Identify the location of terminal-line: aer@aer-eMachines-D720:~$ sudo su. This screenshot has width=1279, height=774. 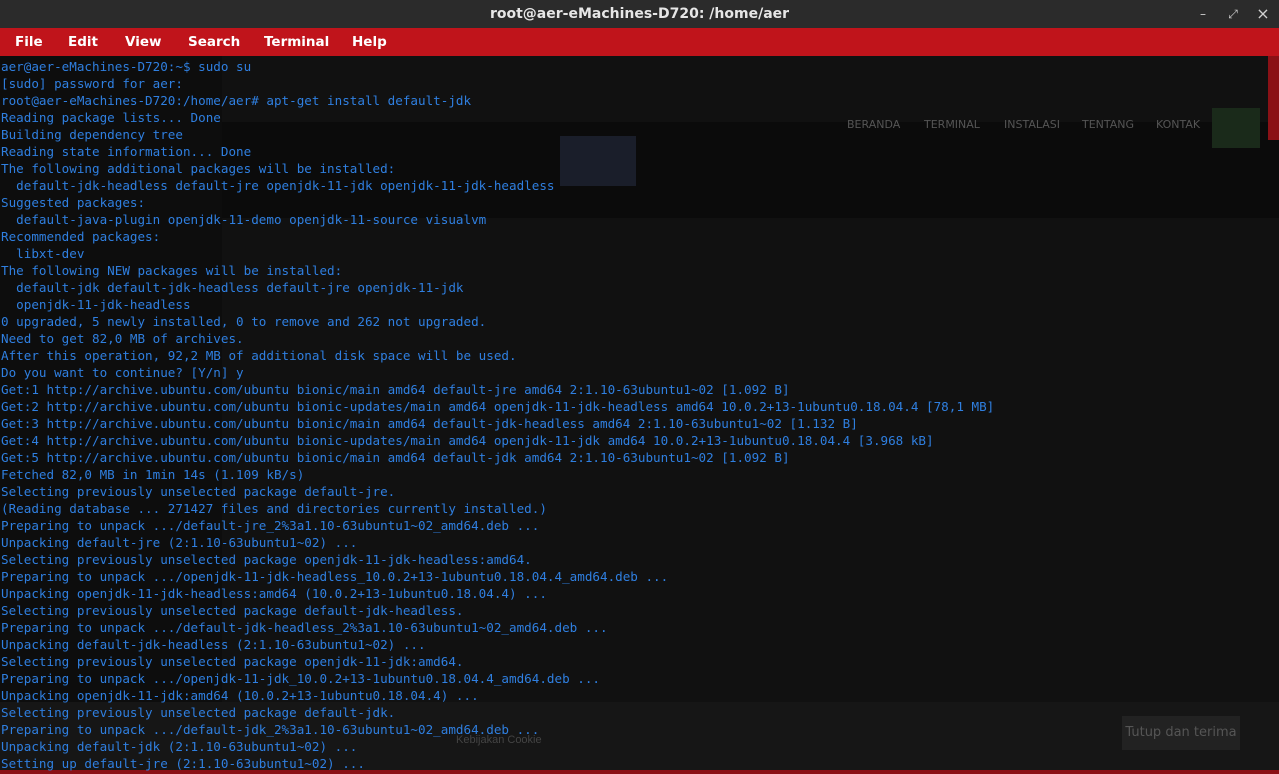
(126, 66).